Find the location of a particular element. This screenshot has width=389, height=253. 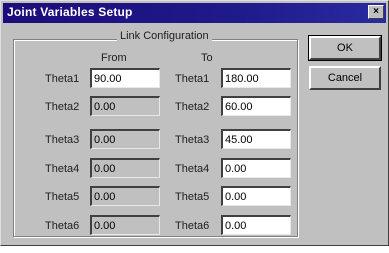

close-button: × is located at coordinates (376, 12).